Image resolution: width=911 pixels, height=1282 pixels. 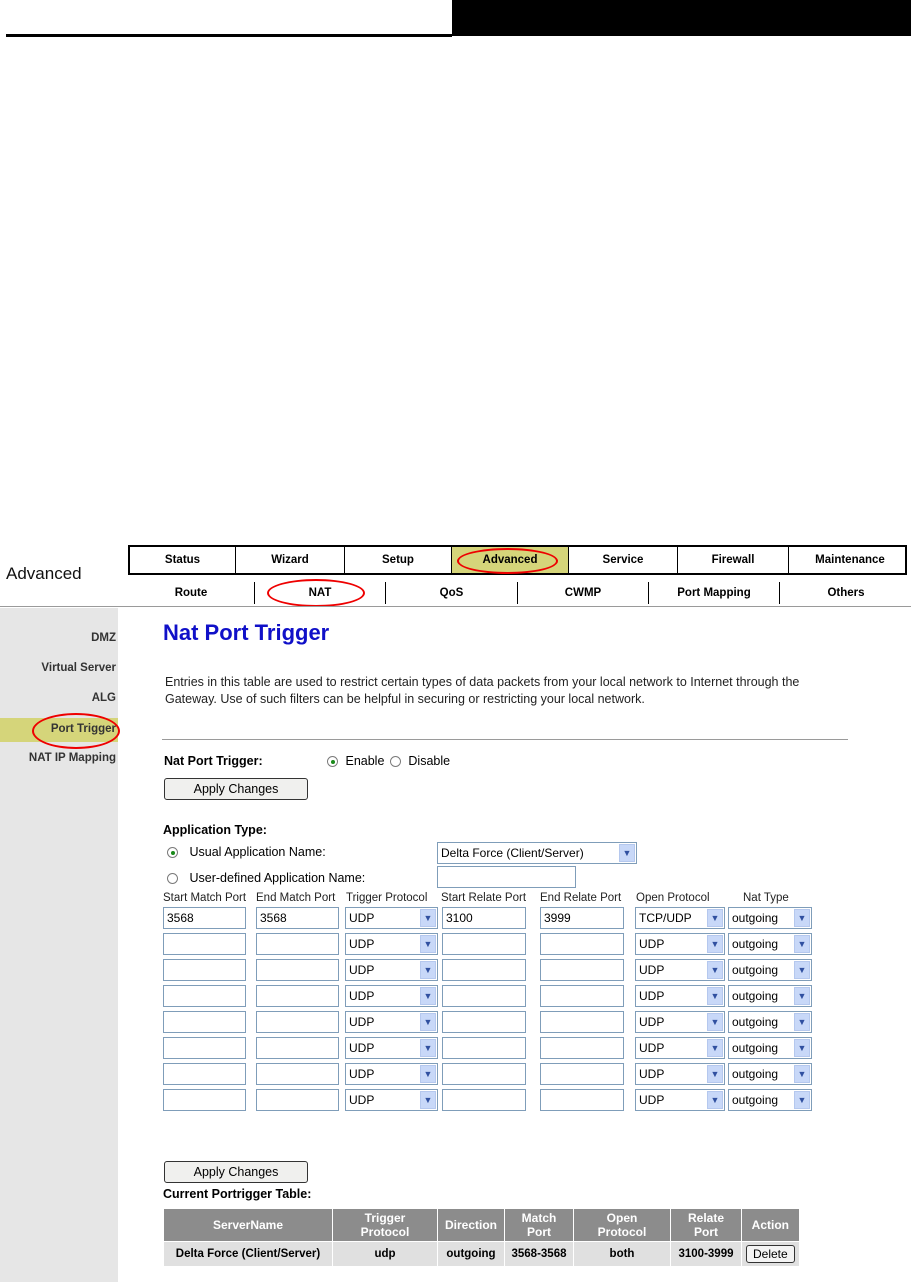 What do you see at coordinates (191, 593) in the screenshot?
I see `subtab-route: Route` at bounding box center [191, 593].